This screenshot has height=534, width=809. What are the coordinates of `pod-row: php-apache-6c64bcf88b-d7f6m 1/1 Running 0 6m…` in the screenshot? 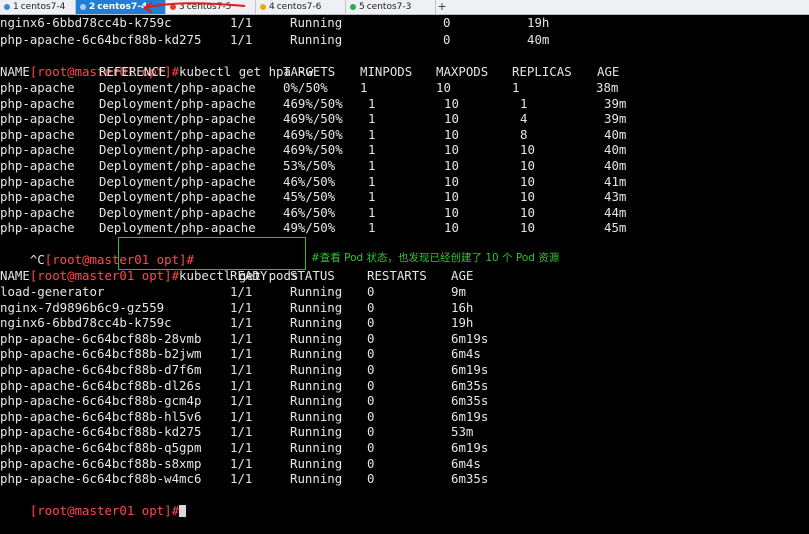 It's located at (404, 370).